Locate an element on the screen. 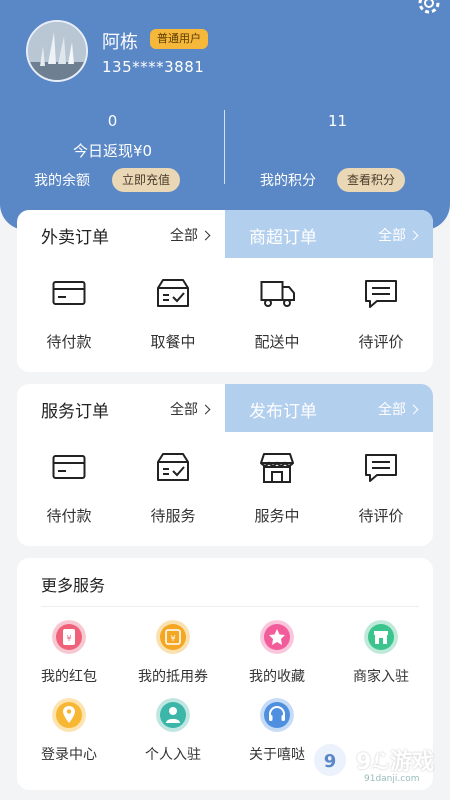 The height and width of the screenshot is (800, 450). balance-stat: 0 今日返现¥0 is located at coordinates (112, 136).